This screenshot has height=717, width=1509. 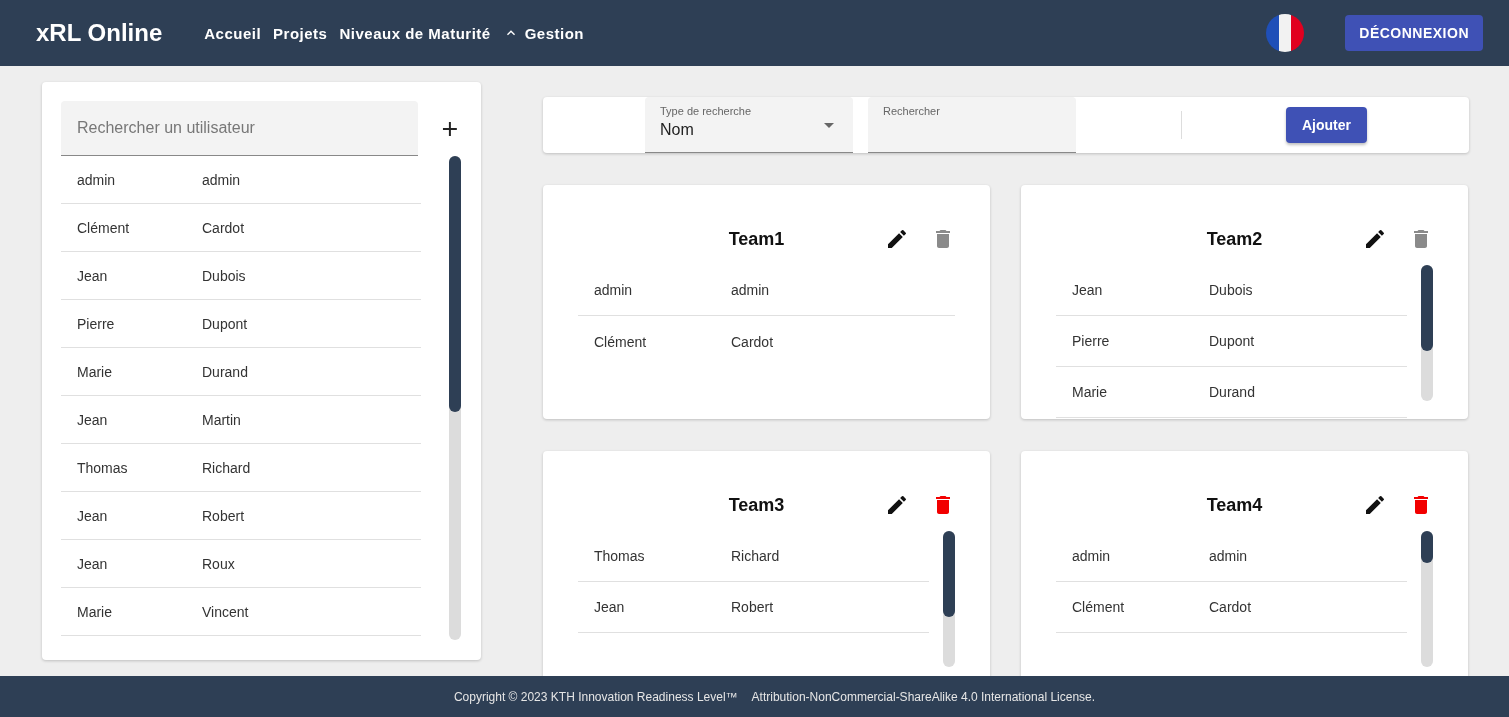 I want to click on user-row: admin admin, so click(x=241, y=180).